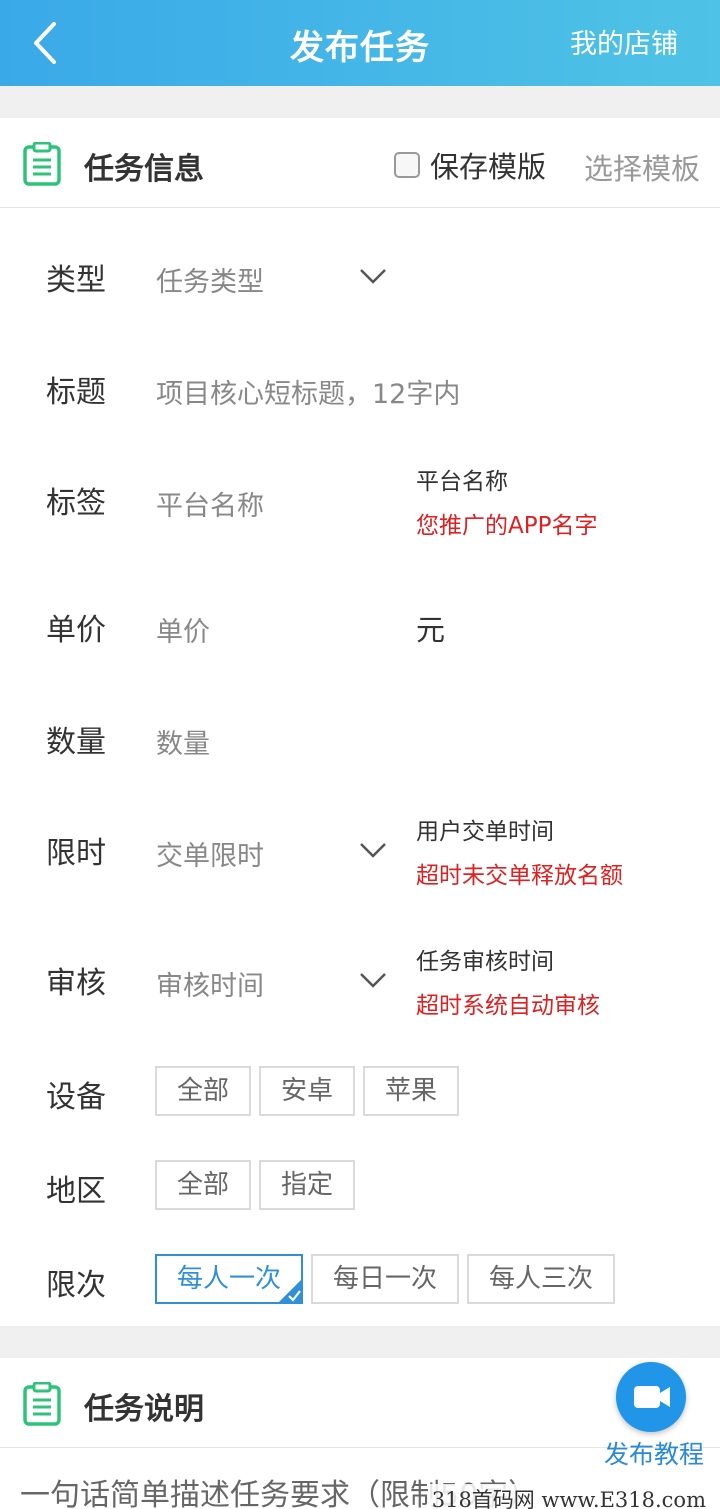 Image resolution: width=720 pixels, height=1509 pixels. Describe the element at coordinates (411, 1091) in the screenshot. I see `device-option-ios: 苹果` at that location.